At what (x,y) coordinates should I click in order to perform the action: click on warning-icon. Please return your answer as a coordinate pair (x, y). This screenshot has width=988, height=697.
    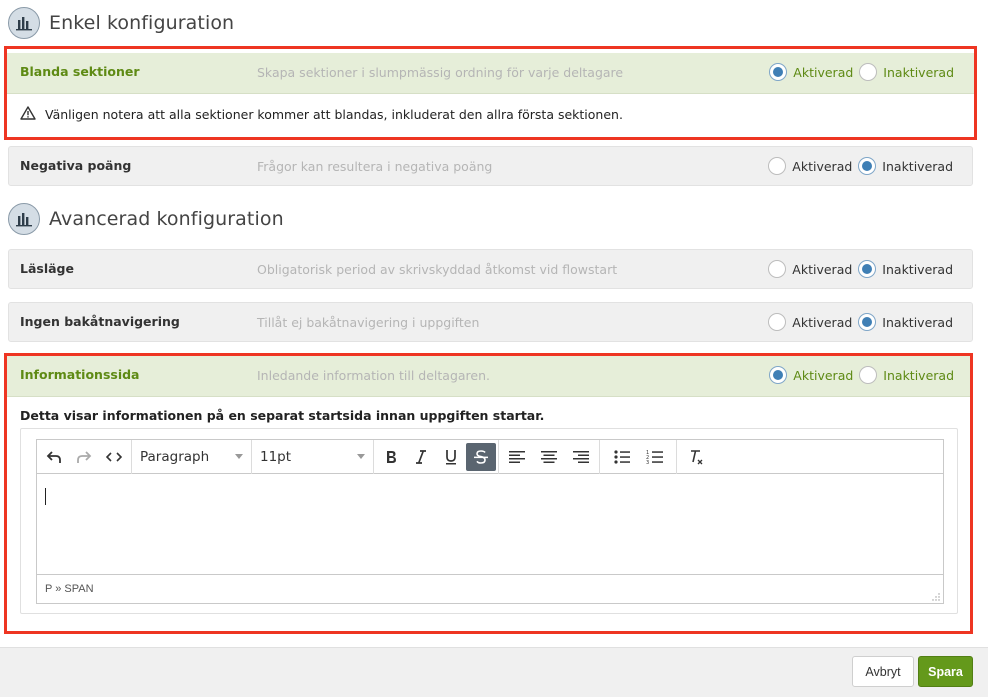
    Looking at the image, I should click on (28, 114).